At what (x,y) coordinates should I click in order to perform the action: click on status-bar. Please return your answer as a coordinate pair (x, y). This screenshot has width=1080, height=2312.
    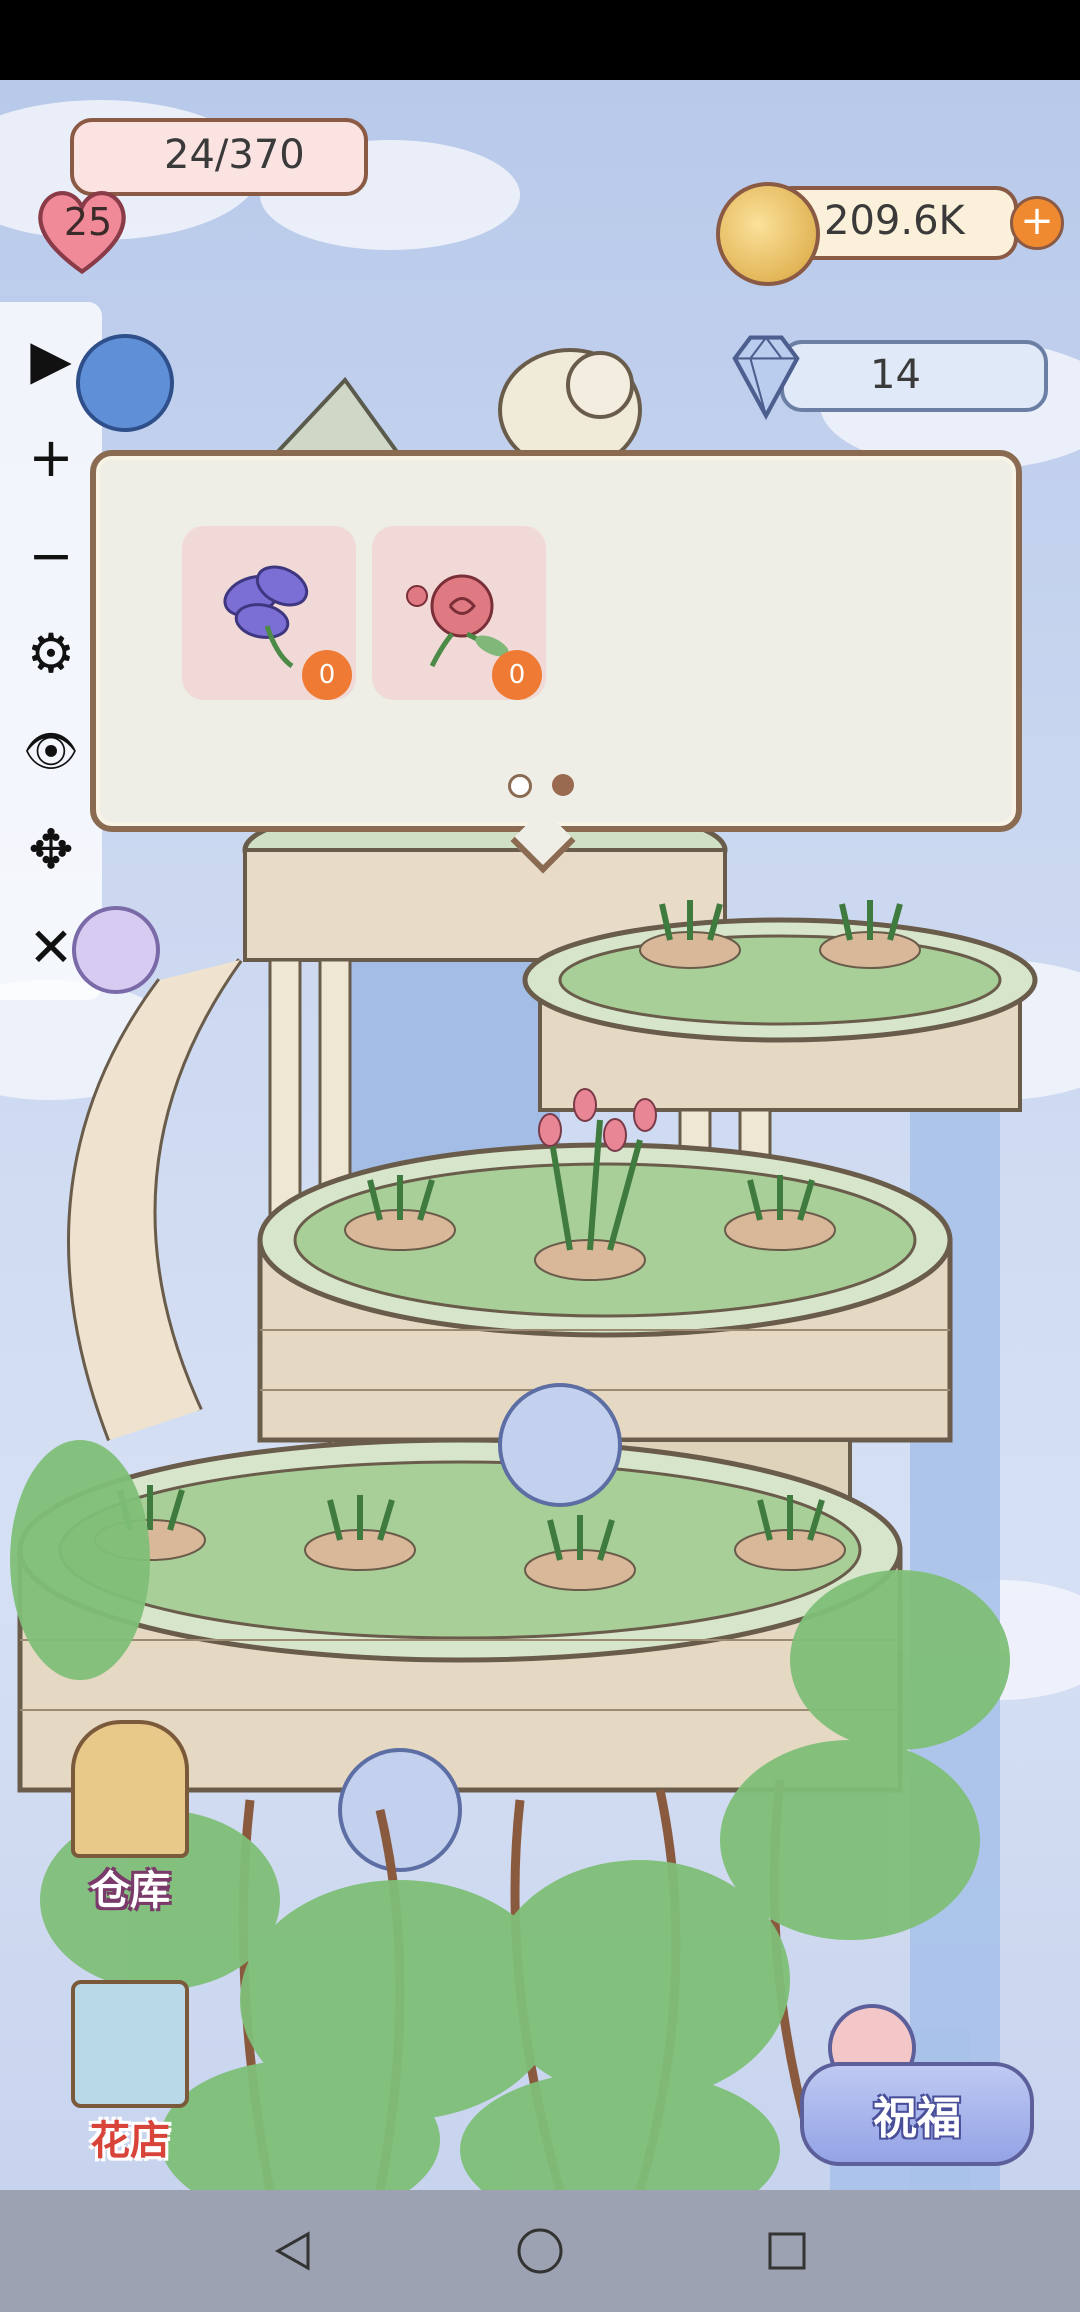
    Looking at the image, I should click on (540, 40).